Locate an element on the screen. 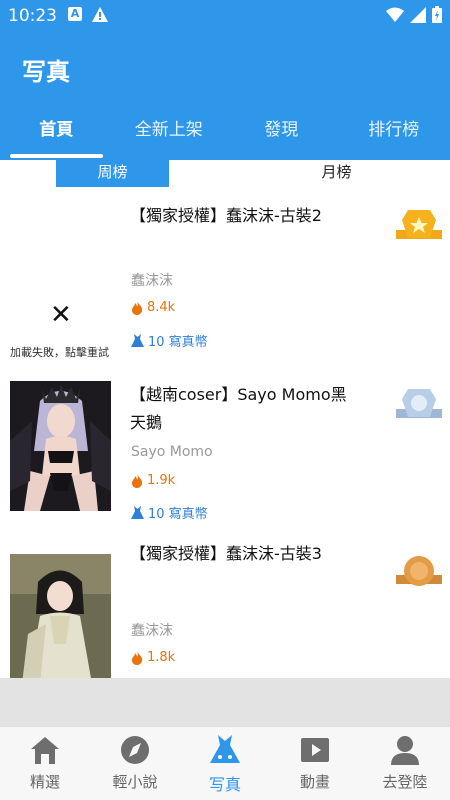 The height and width of the screenshot is (800, 450). close-icon: ✕ is located at coordinates (61, 315).